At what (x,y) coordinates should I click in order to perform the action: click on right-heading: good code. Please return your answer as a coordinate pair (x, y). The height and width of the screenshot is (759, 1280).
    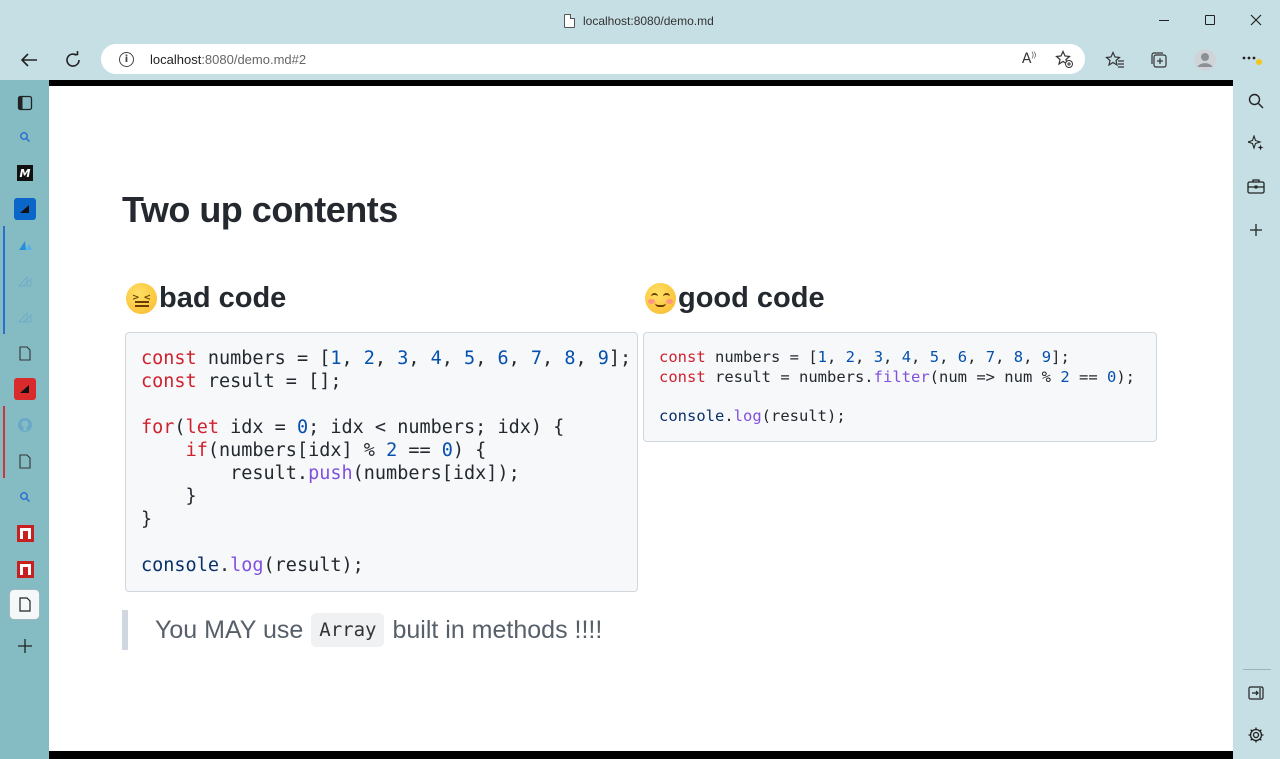
    Looking at the image, I should click on (735, 298).